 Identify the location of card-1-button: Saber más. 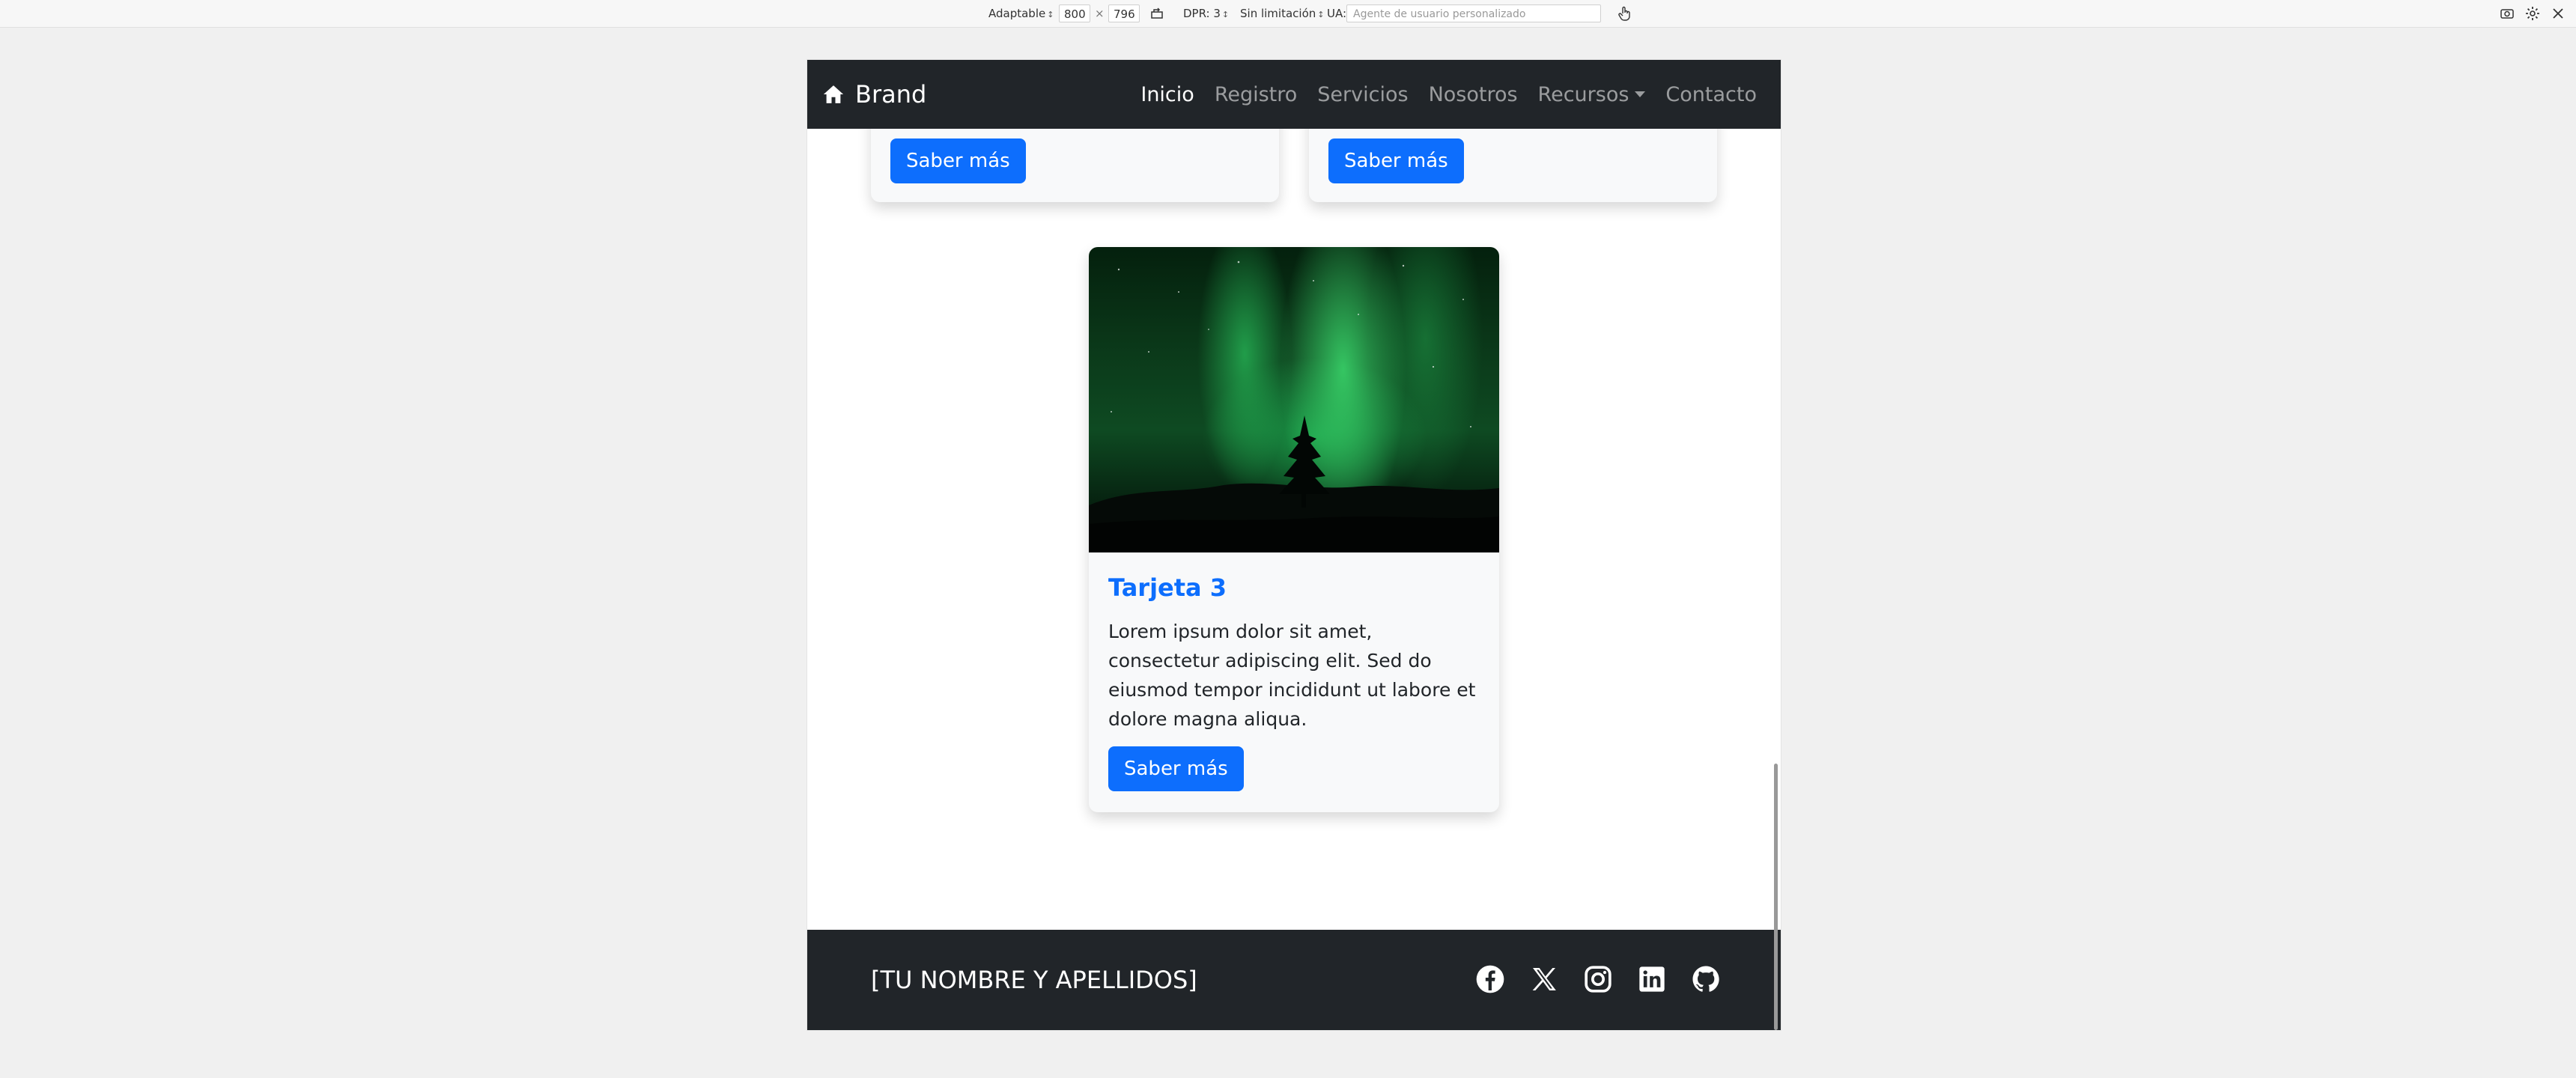
(958, 160).